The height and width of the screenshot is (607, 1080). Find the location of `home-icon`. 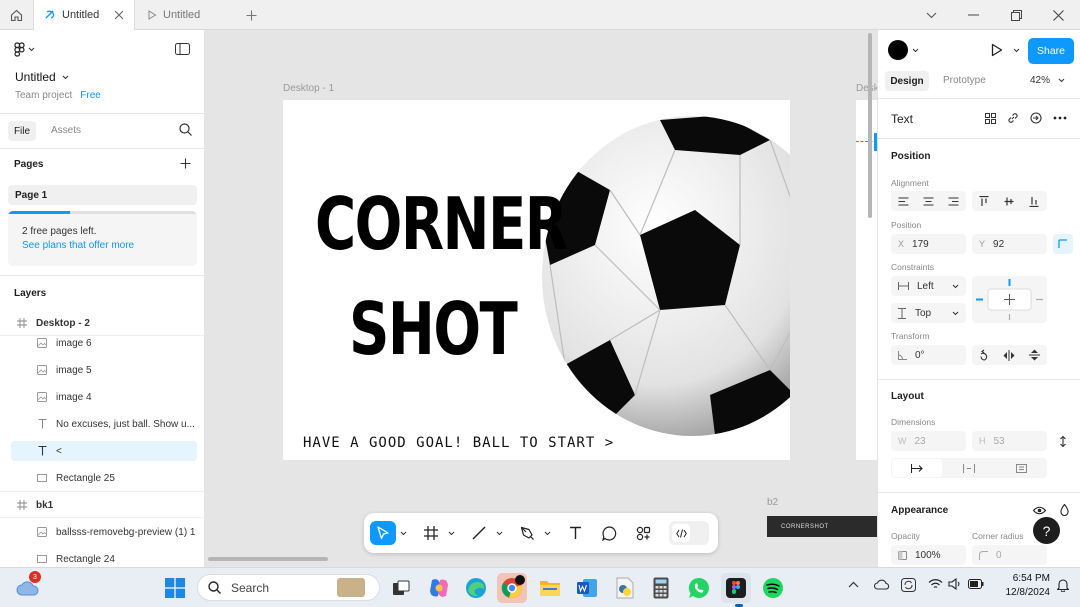

home-icon is located at coordinates (16, 15).